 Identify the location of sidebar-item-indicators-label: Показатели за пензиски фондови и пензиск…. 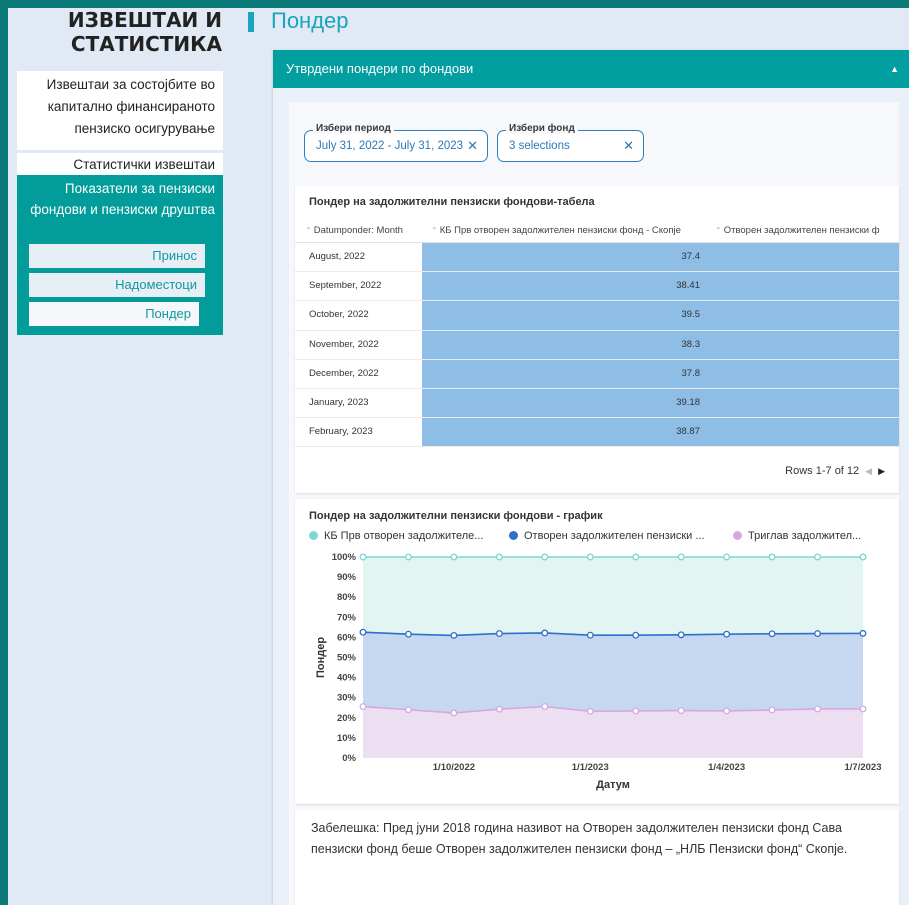
(122, 199).